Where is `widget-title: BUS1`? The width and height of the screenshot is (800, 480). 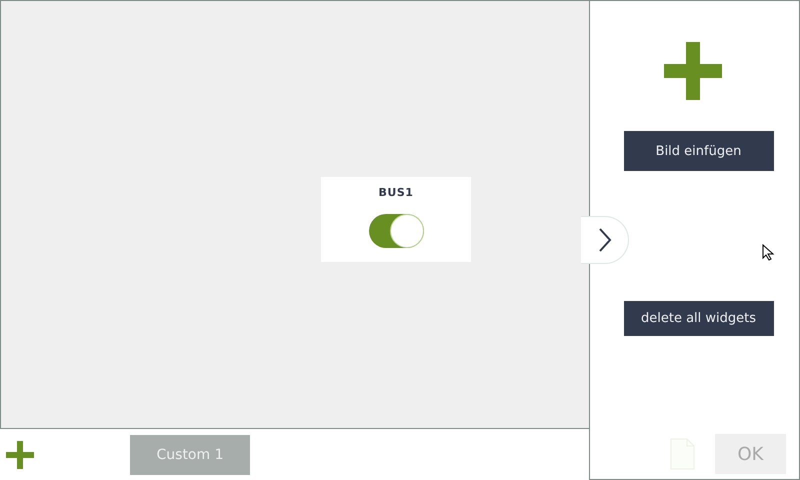 widget-title: BUS1 is located at coordinates (396, 192).